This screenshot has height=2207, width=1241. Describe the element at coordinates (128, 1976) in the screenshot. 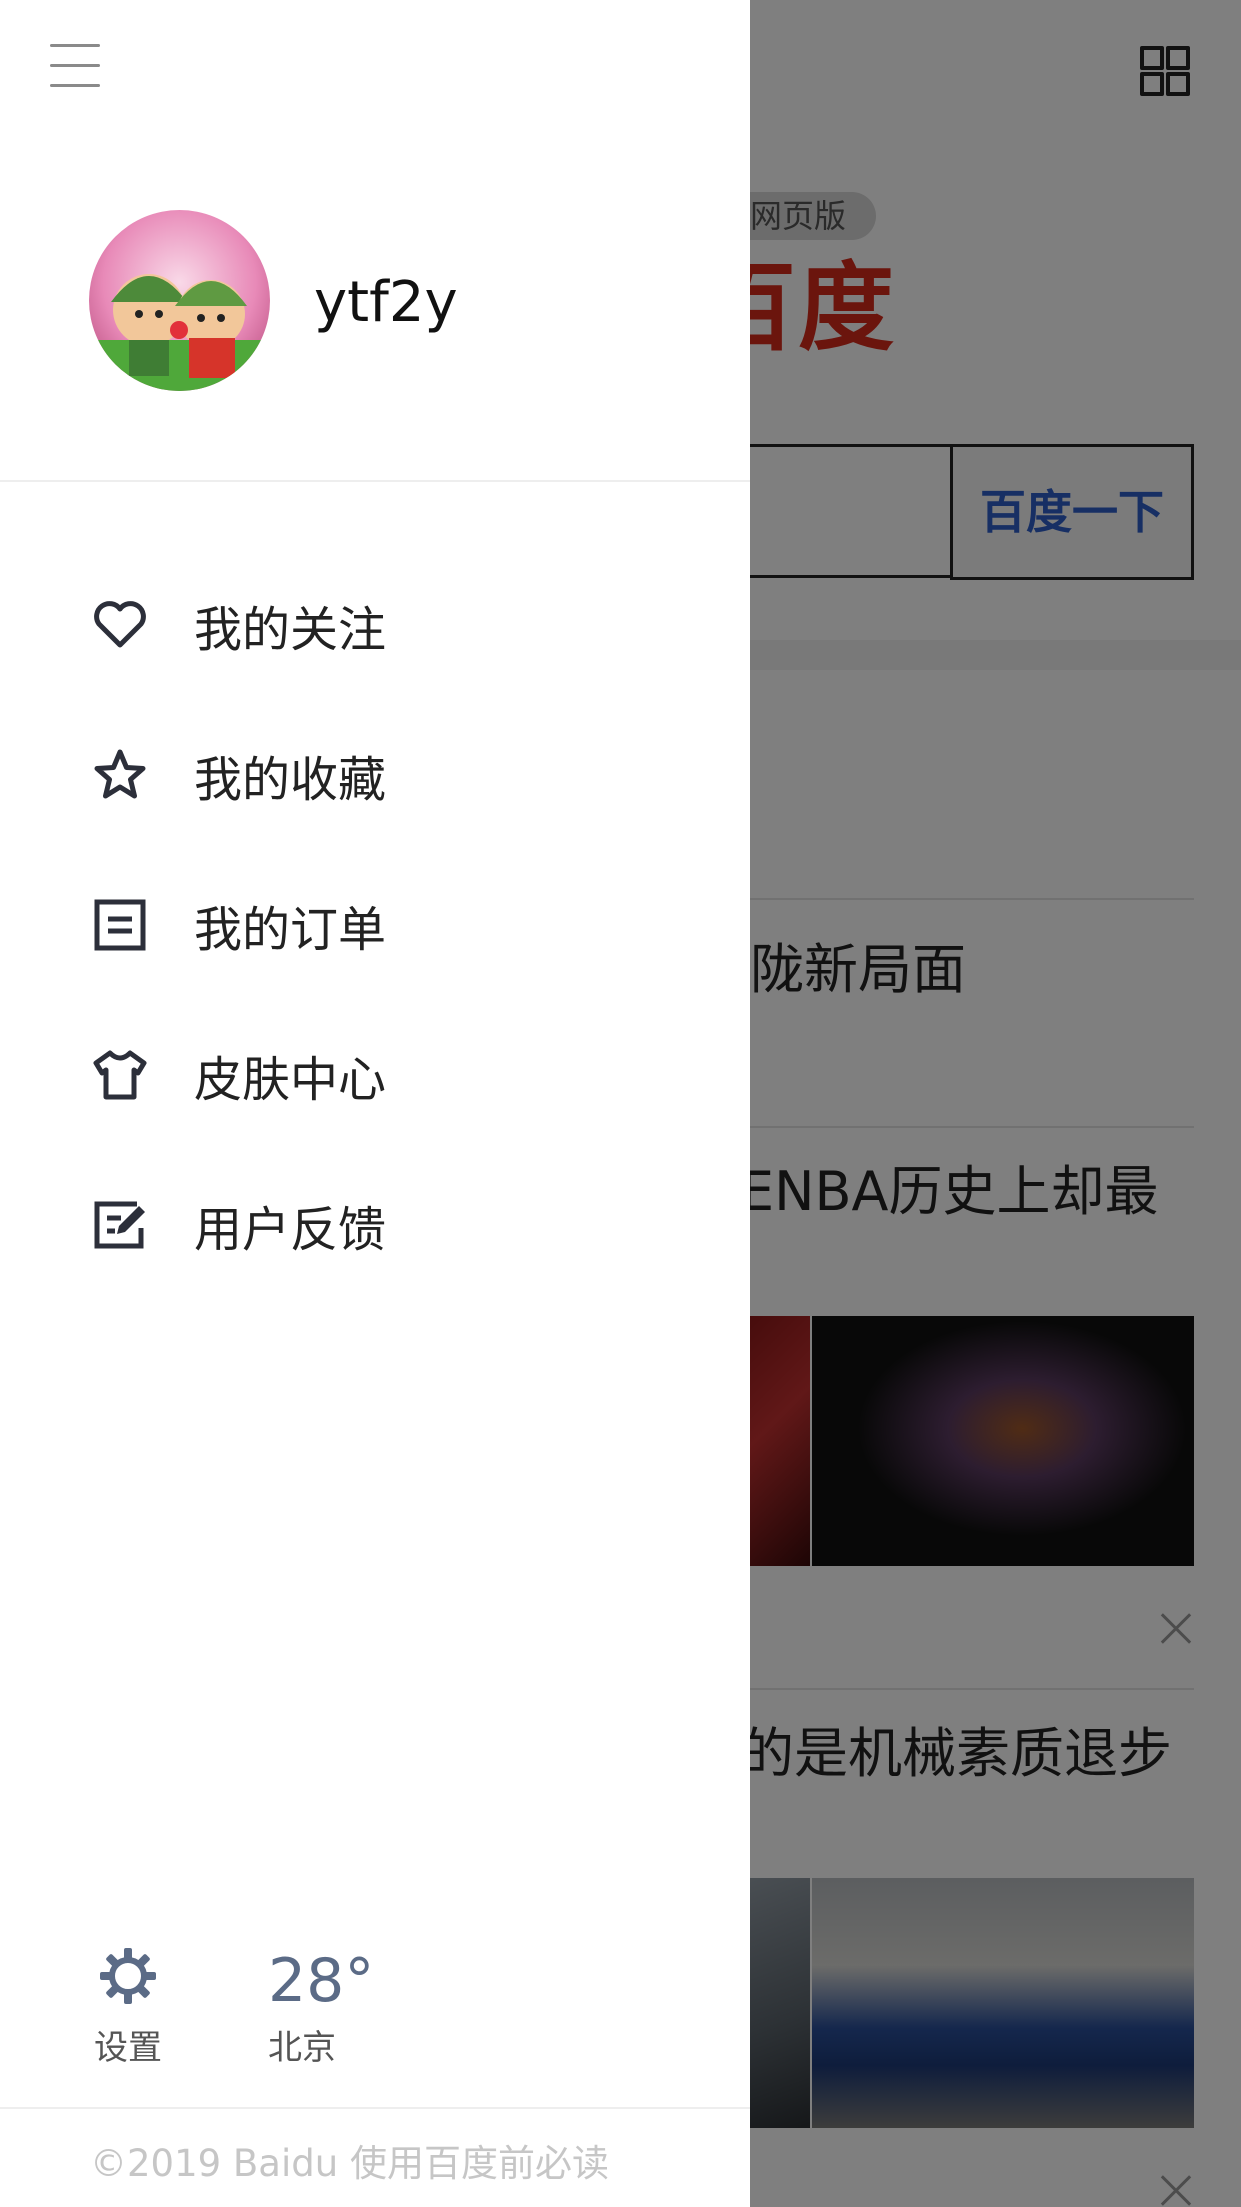

I see `gear-icon` at that location.